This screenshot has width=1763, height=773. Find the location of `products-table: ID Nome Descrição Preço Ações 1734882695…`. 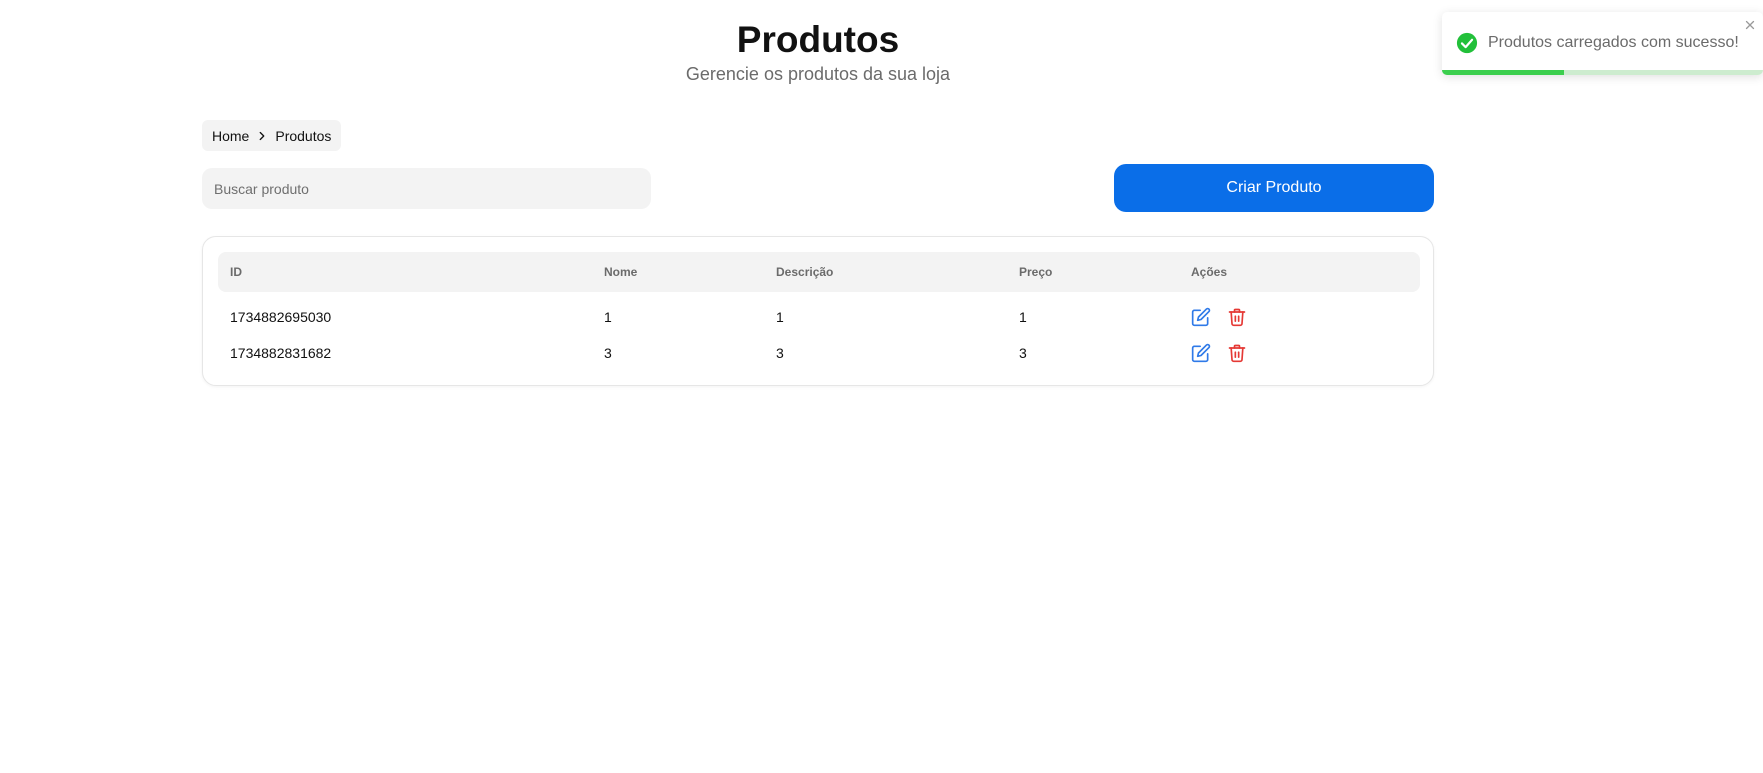

products-table: ID Nome Descrição Preço Ações 1734882695… is located at coordinates (818, 311).